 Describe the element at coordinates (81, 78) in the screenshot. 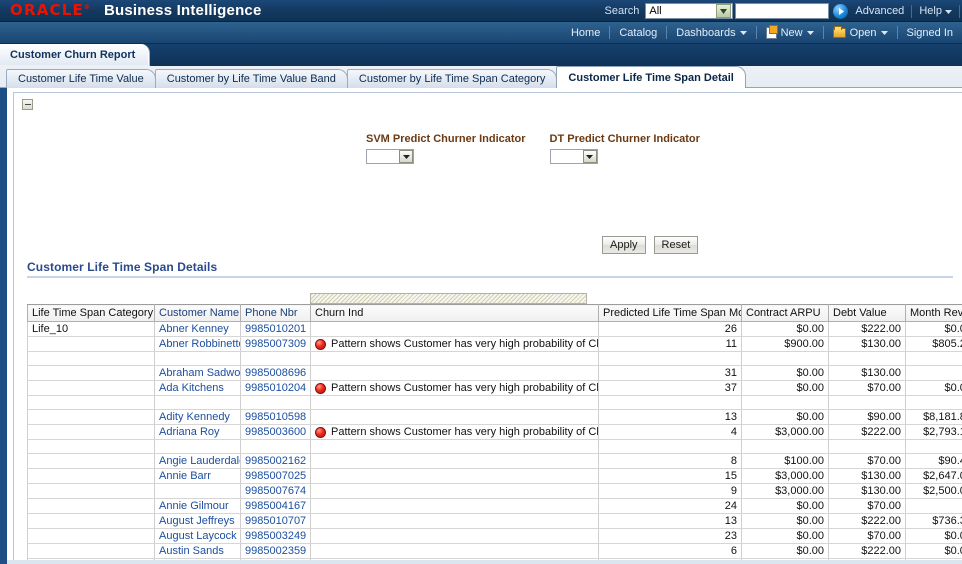

I see `tab-customer-life-time-value: Customer Life Time Value` at that location.